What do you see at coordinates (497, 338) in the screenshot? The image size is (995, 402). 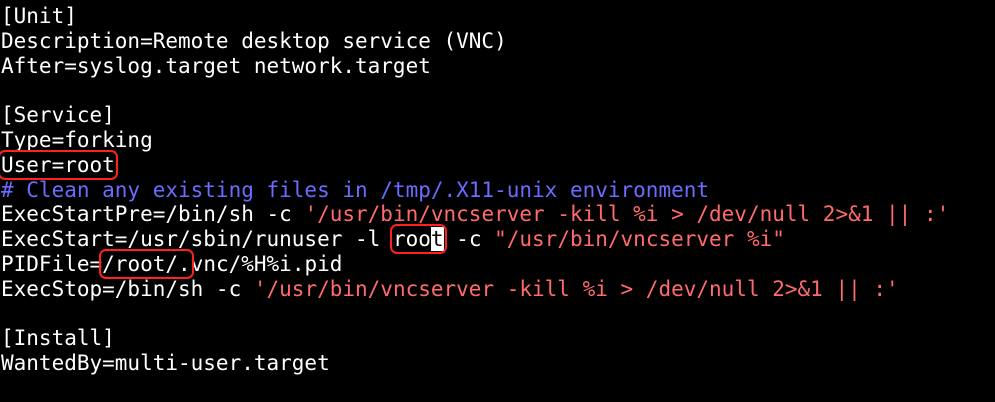 I see `editor-line-install-header: [Install]` at bounding box center [497, 338].